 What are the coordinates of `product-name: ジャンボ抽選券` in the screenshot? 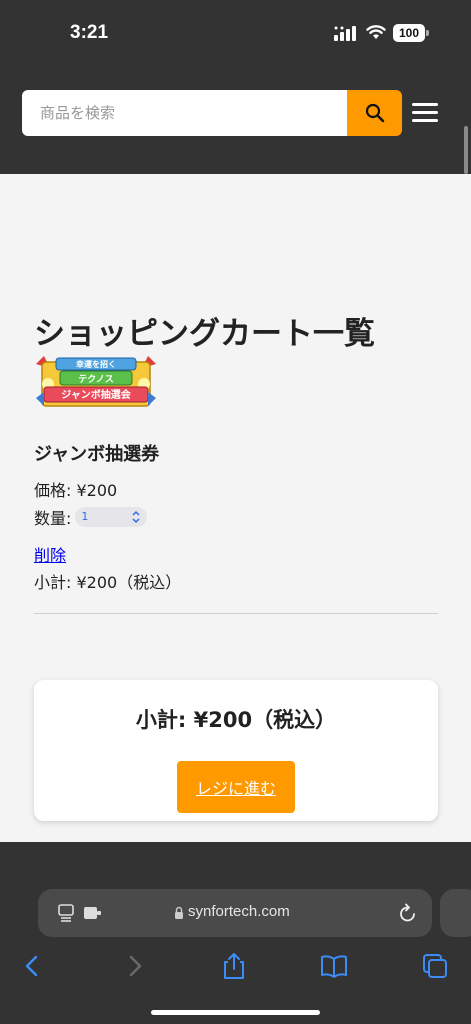 It's located at (97, 454).